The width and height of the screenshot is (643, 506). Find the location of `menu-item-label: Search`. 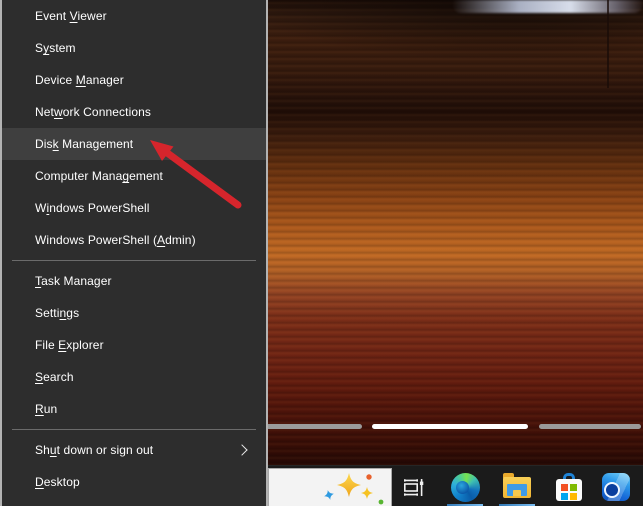

menu-item-label: Search is located at coordinates (54, 377).